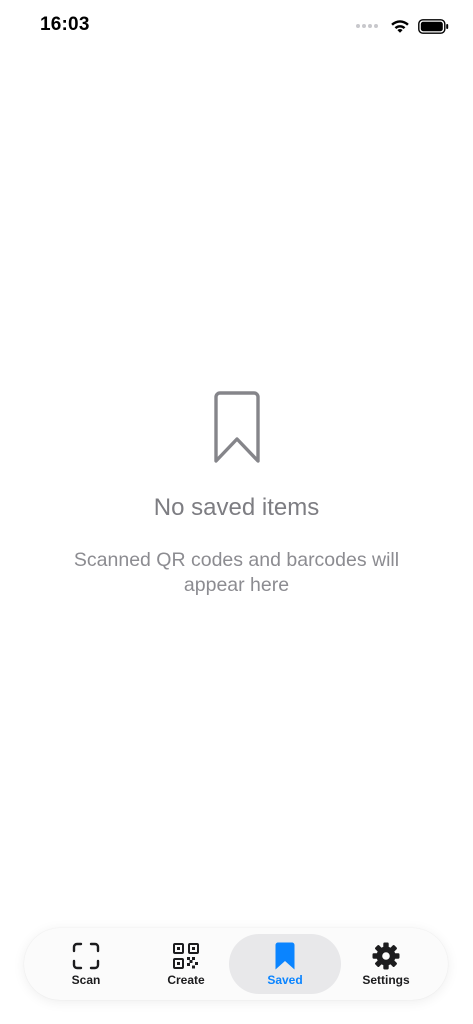 This screenshot has width=473, height=1024. I want to click on scan-frame-icon, so click(86, 956).